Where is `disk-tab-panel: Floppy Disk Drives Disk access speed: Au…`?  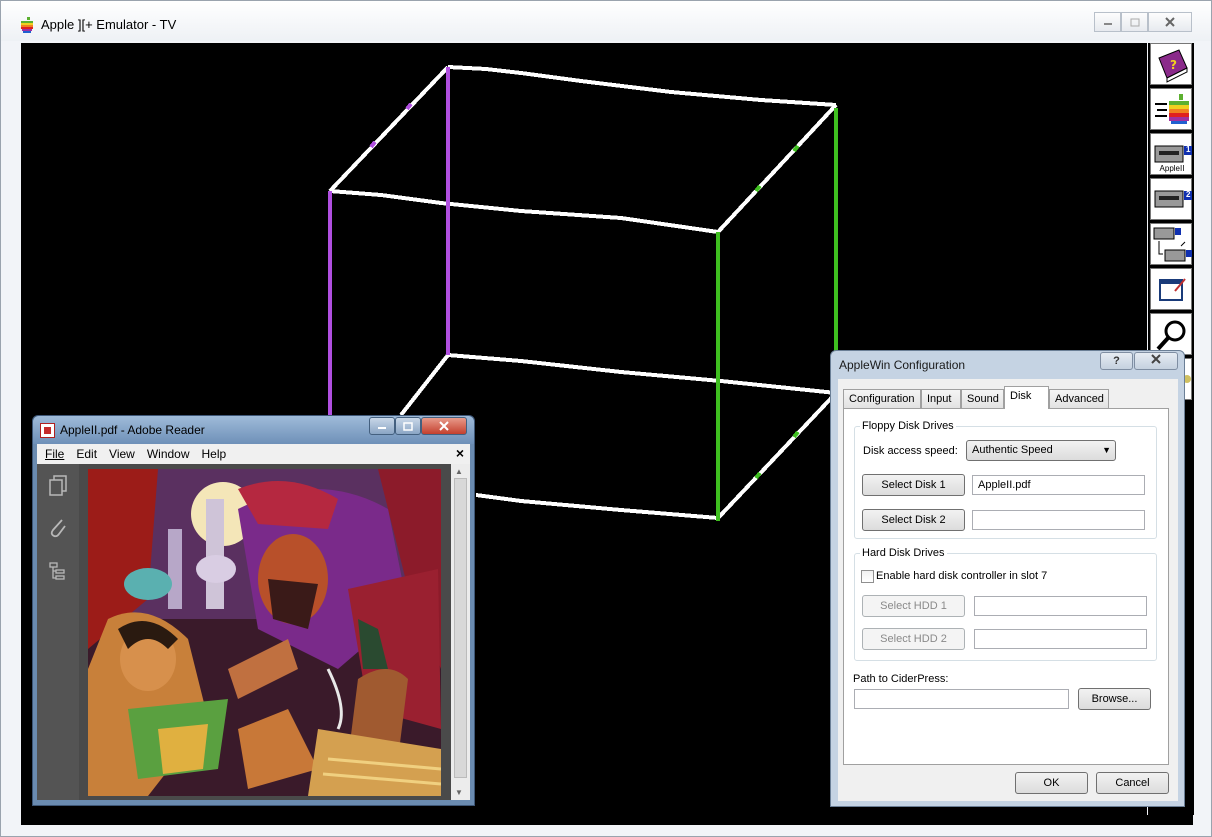 disk-tab-panel: Floppy Disk Drives Disk access speed: Au… is located at coordinates (1006, 586).